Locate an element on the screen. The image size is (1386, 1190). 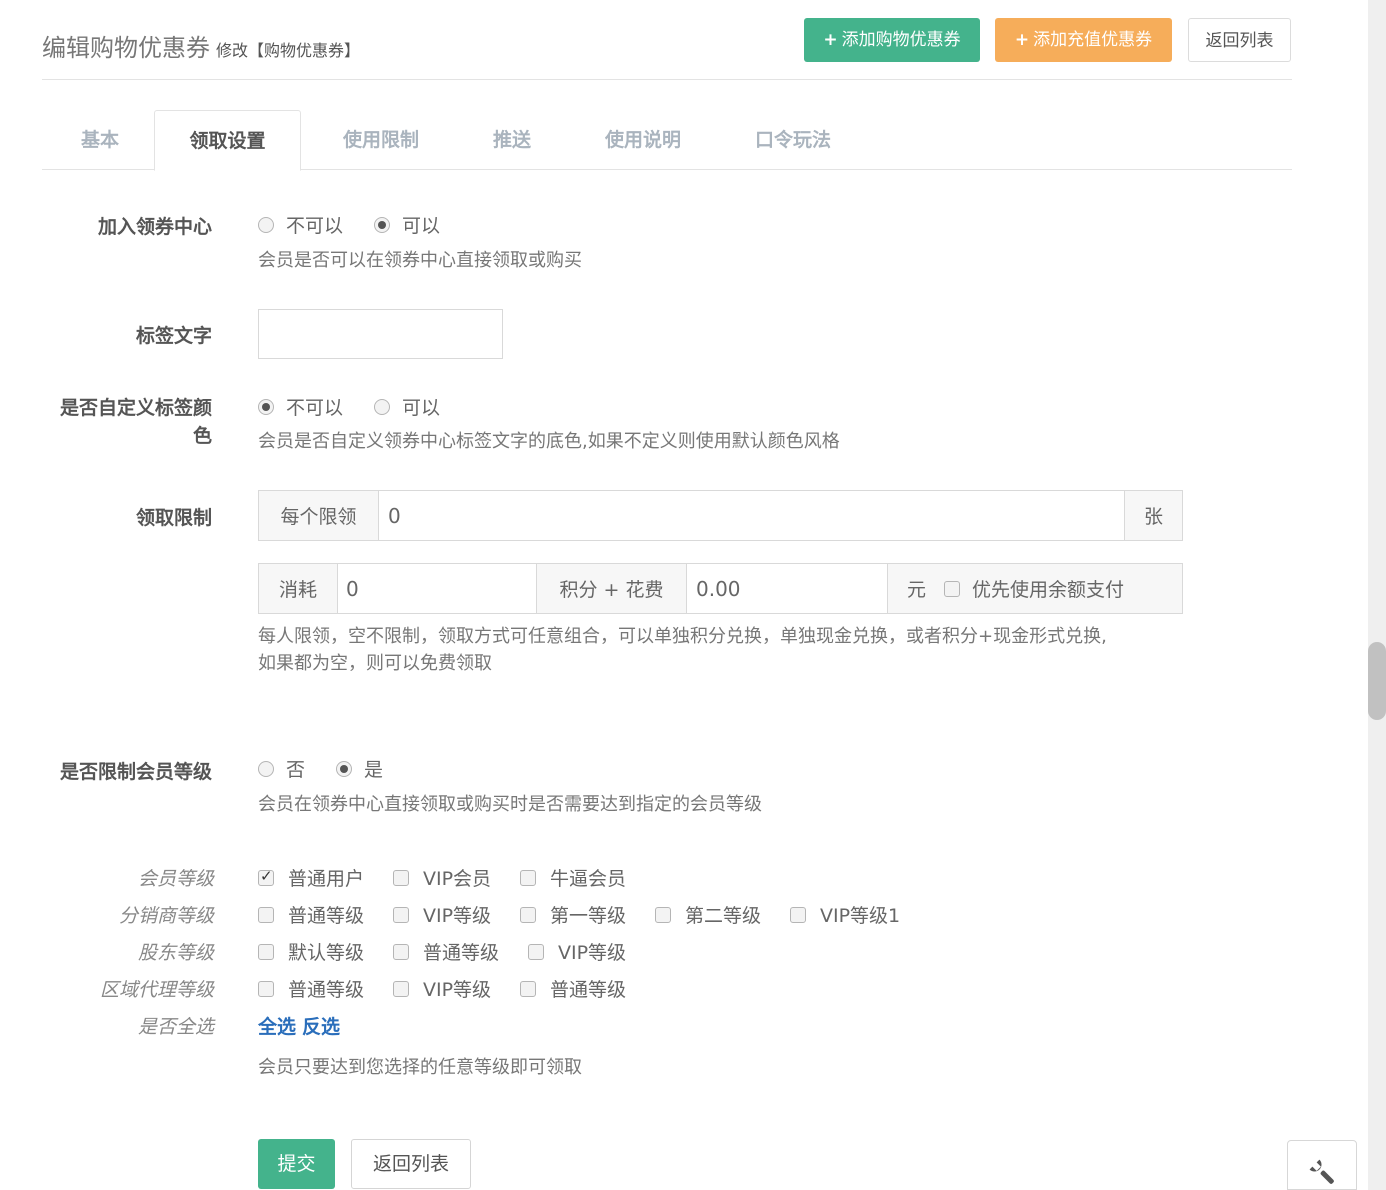
scrollbar-track is located at coordinates (1377, 595).